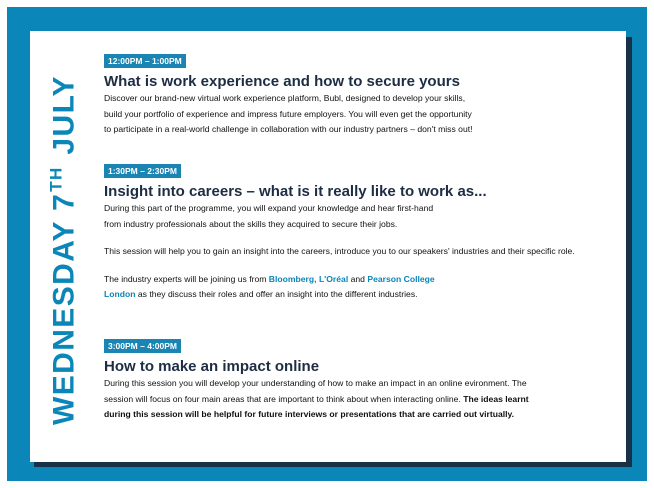  I want to click on partner-pearson-london: London, so click(120, 294).